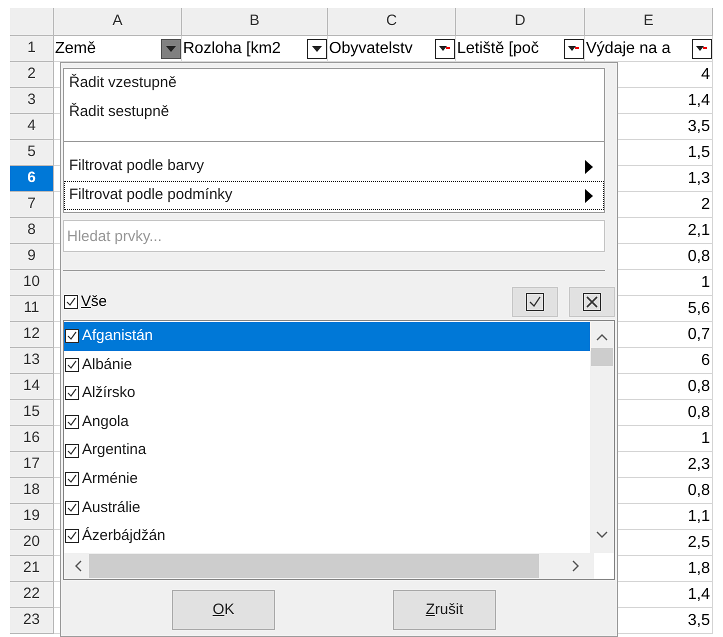 This screenshot has height=637, width=723. I want to click on list-item-label: Arménie, so click(110, 479).